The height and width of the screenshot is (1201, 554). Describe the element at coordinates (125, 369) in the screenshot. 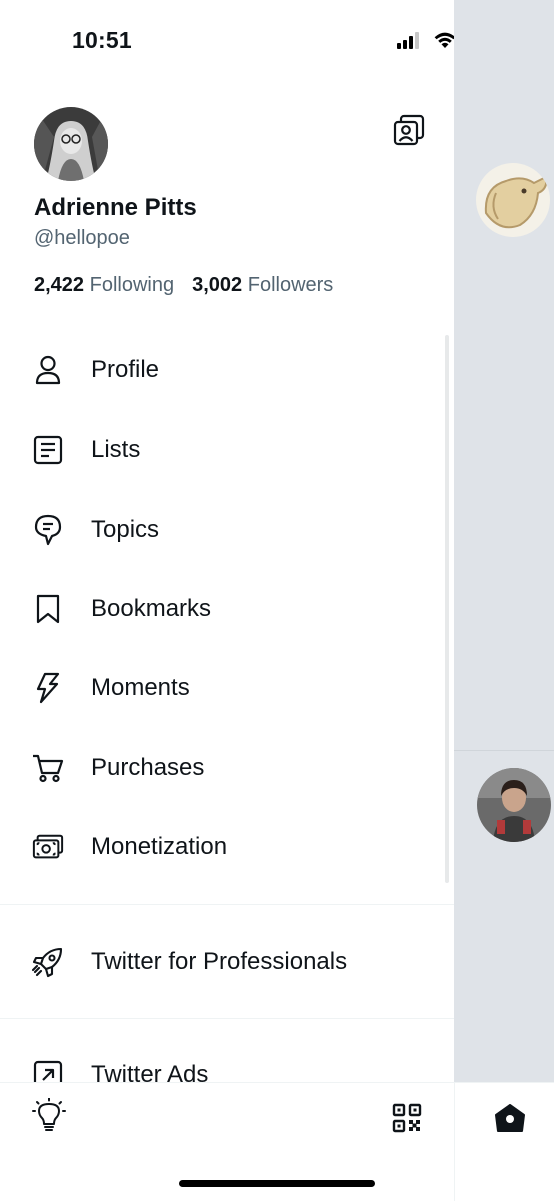

I see `menu-label: Profile` at that location.